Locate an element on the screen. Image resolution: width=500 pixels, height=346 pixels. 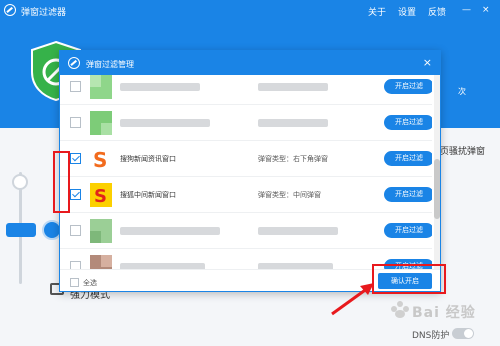
list-item: S 搜狐中间新闻窗口 弹窗类型：中间弹窗 开启过滤 is located at coordinates (246, 195).